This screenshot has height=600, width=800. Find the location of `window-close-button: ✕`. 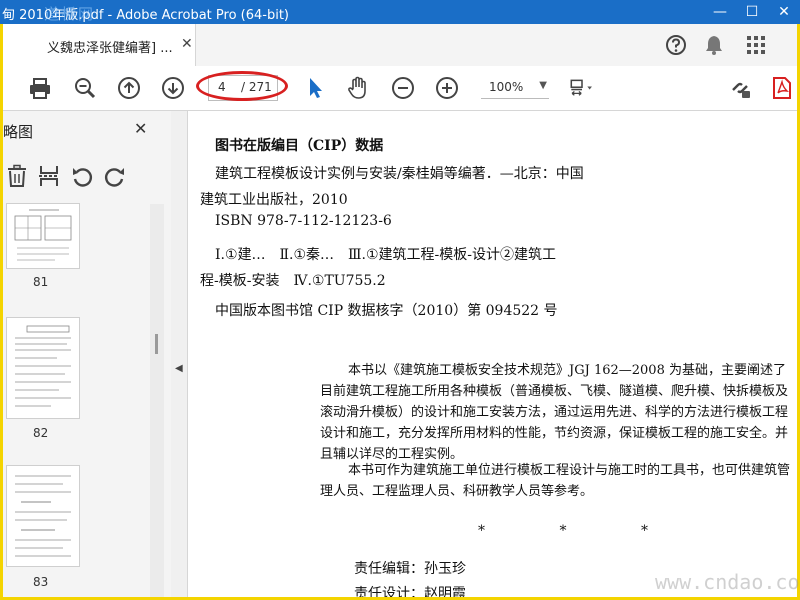

window-close-button: ✕ is located at coordinates (784, 12).